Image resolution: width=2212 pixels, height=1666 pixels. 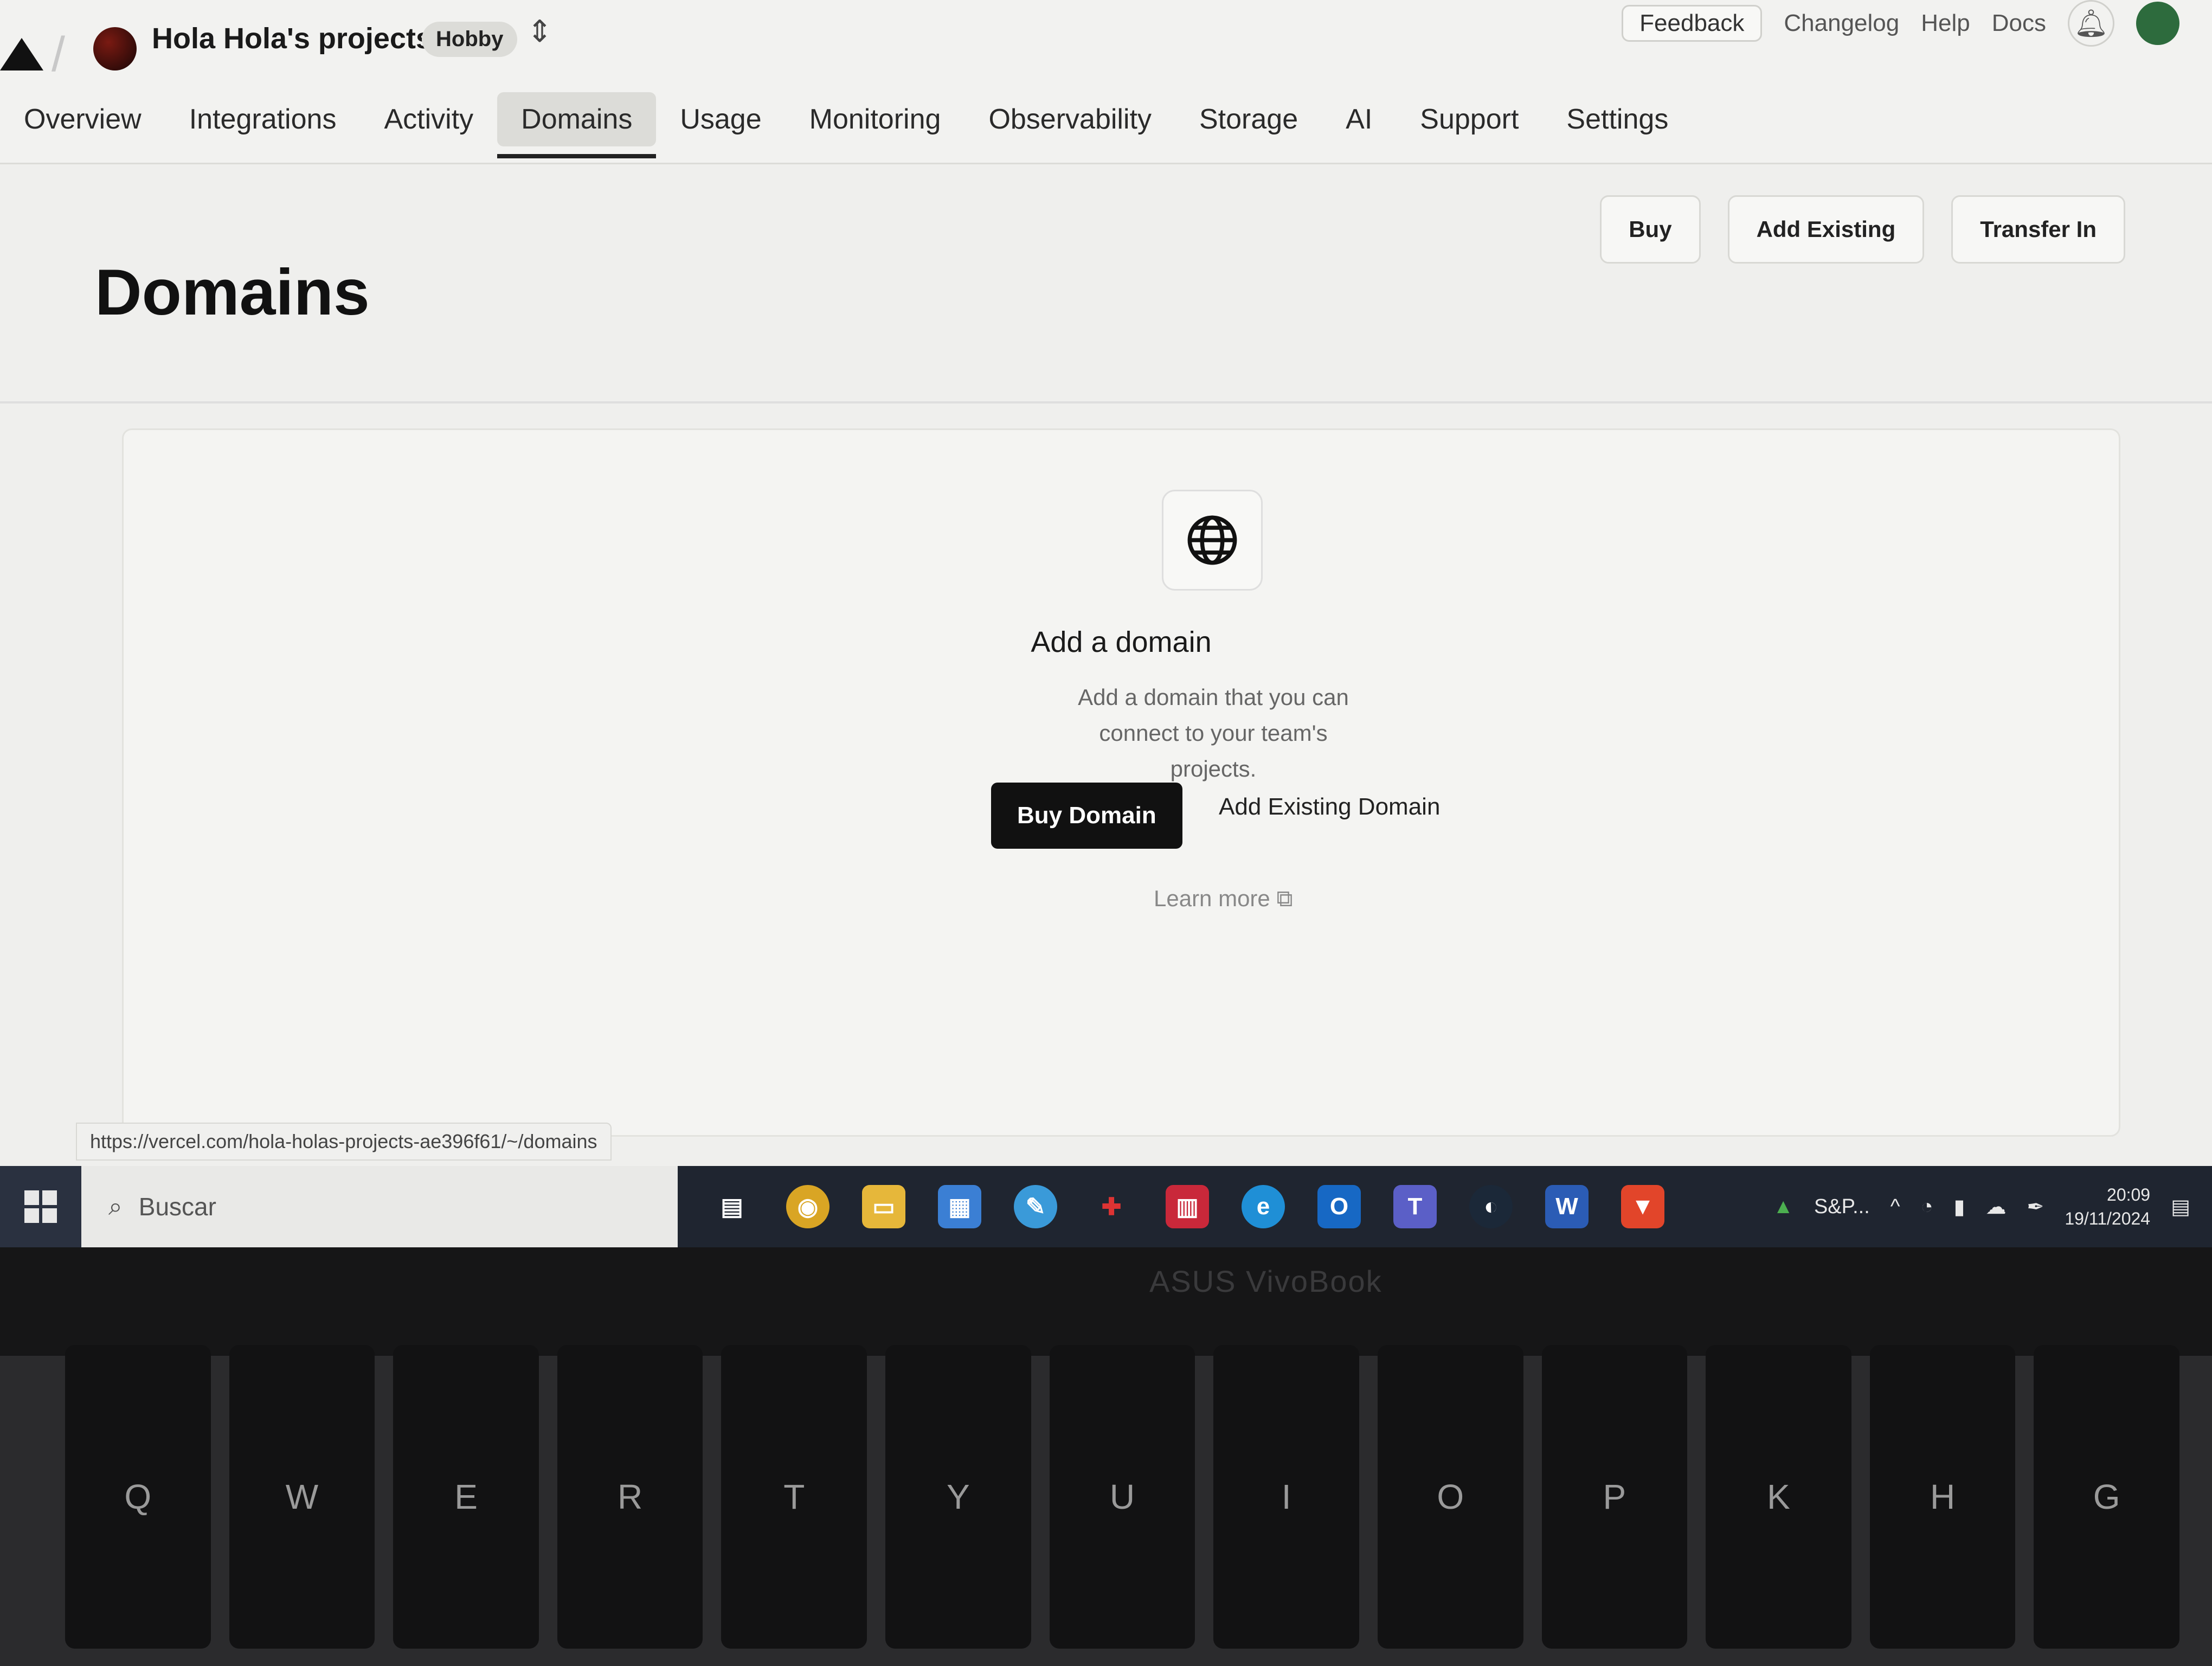 I want to click on battery-icon: ▮, so click(x=1959, y=1207).